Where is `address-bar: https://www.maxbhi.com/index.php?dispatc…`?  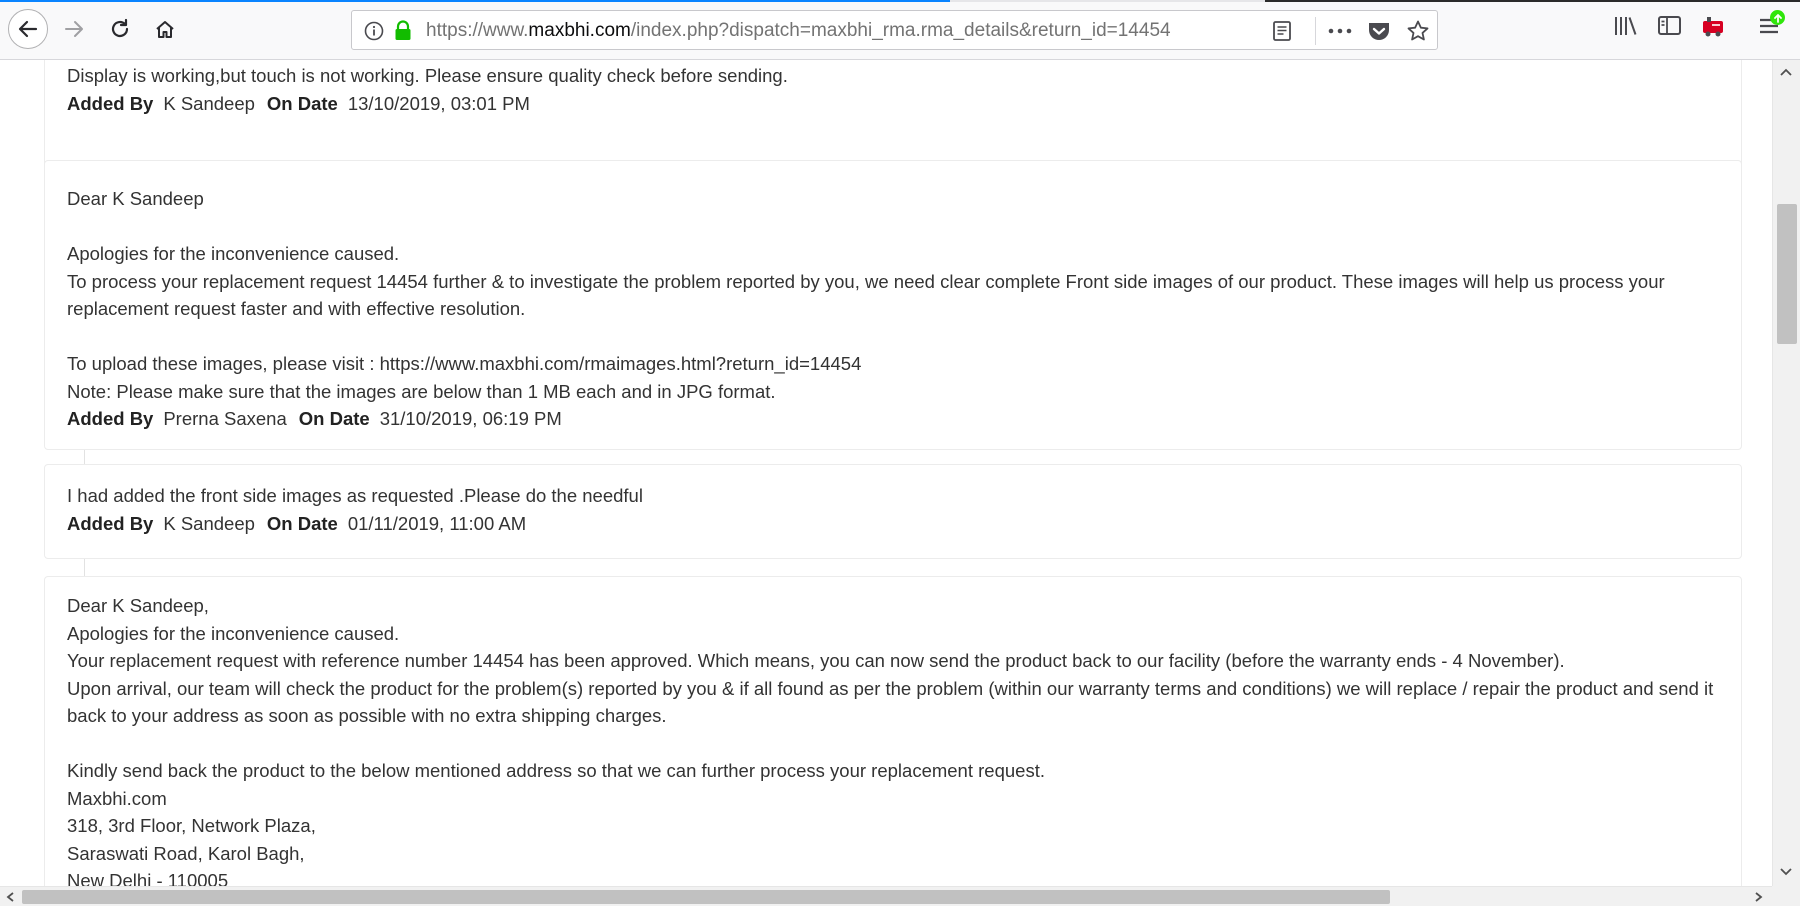
address-bar: https://www.maxbhi.com/index.php?dispatc… is located at coordinates (894, 30).